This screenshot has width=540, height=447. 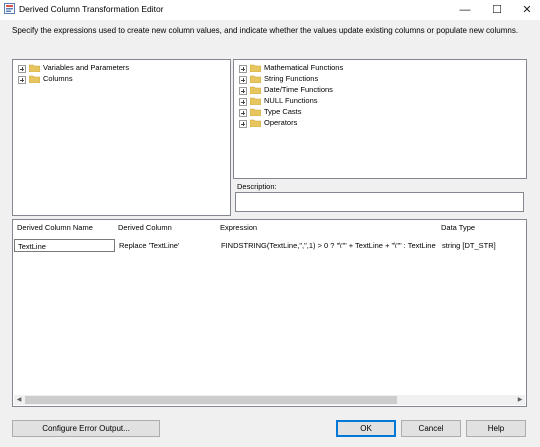 What do you see at coordinates (458, 227) in the screenshot?
I see `column-header-data-type: Data Type` at bounding box center [458, 227].